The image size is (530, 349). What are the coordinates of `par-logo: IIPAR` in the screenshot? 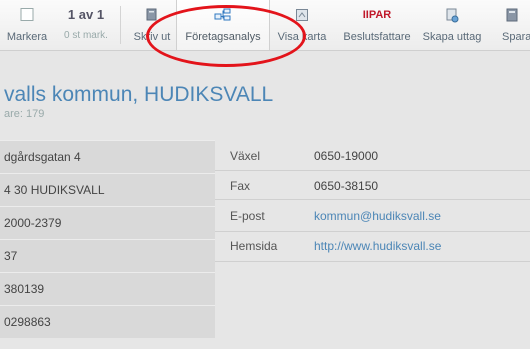 It's located at (377, 15).